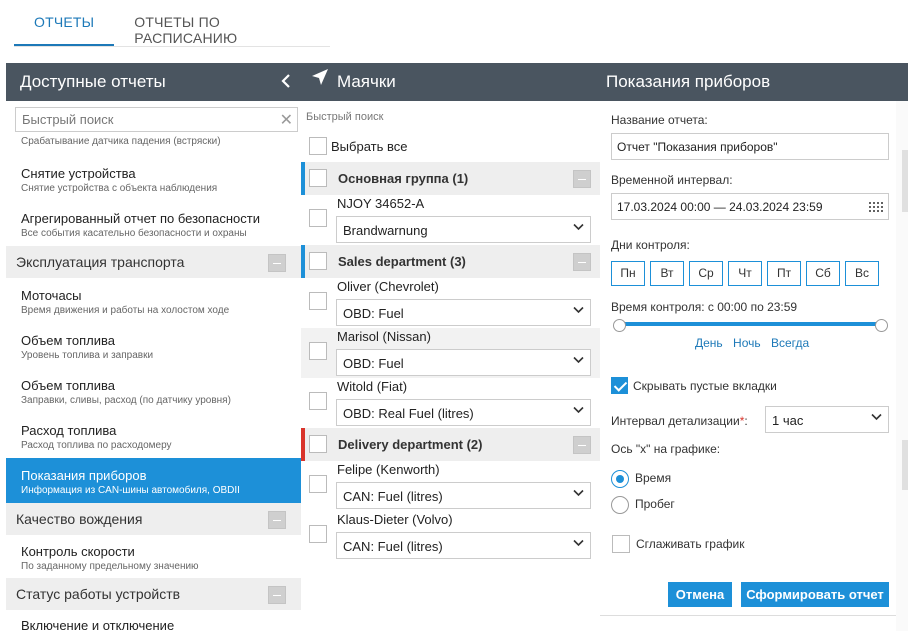 The height and width of the screenshot is (631, 908). I want to click on unit-name: Marisol (Nissan), so click(384, 336).